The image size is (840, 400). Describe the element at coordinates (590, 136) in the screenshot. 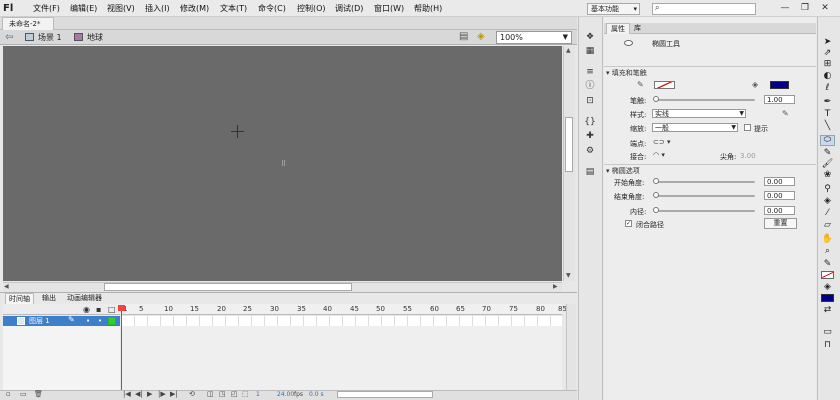

I see `components-icon: ✚` at that location.